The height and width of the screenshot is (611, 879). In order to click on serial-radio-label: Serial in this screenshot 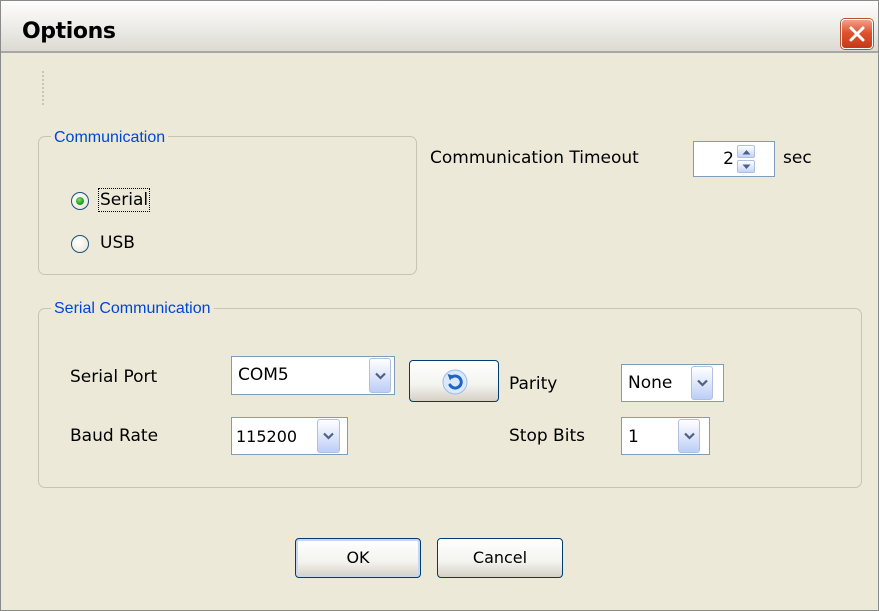, I will do `click(124, 200)`.